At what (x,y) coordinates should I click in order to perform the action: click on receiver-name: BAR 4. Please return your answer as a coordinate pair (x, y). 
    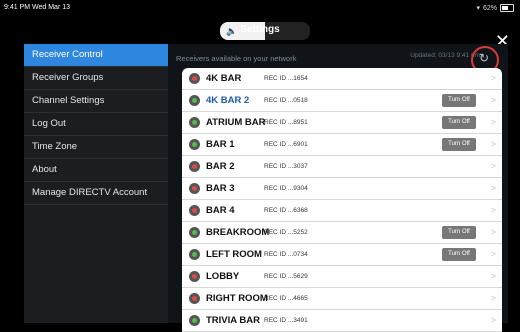
    Looking at the image, I should click on (220, 210).